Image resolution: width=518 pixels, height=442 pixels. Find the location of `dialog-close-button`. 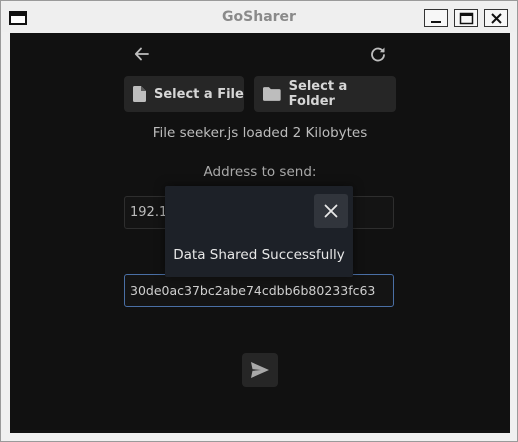

dialog-close-button is located at coordinates (331, 211).